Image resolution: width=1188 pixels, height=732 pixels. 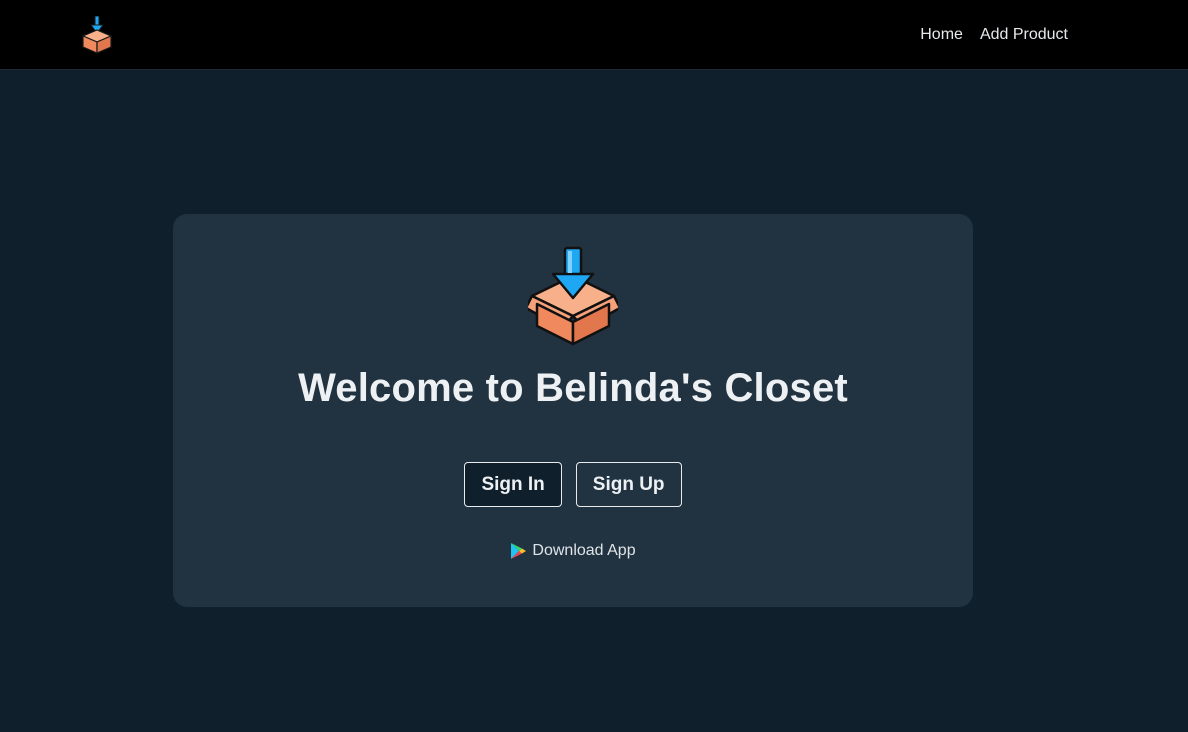 What do you see at coordinates (513, 484) in the screenshot?
I see `sign-in-button: Sign In` at bounding box center [513, 484].